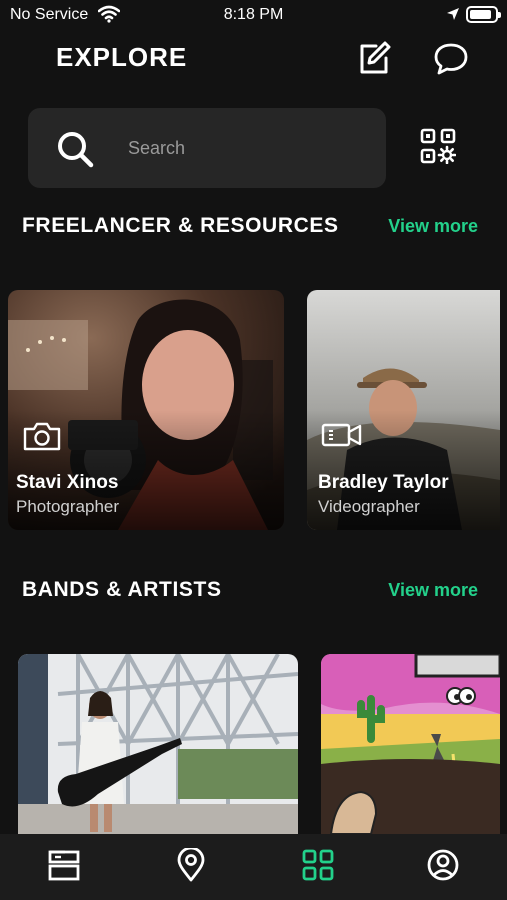 The image size is (507, 900). I want to click on artist-card-cartoon, so click(410, 744).